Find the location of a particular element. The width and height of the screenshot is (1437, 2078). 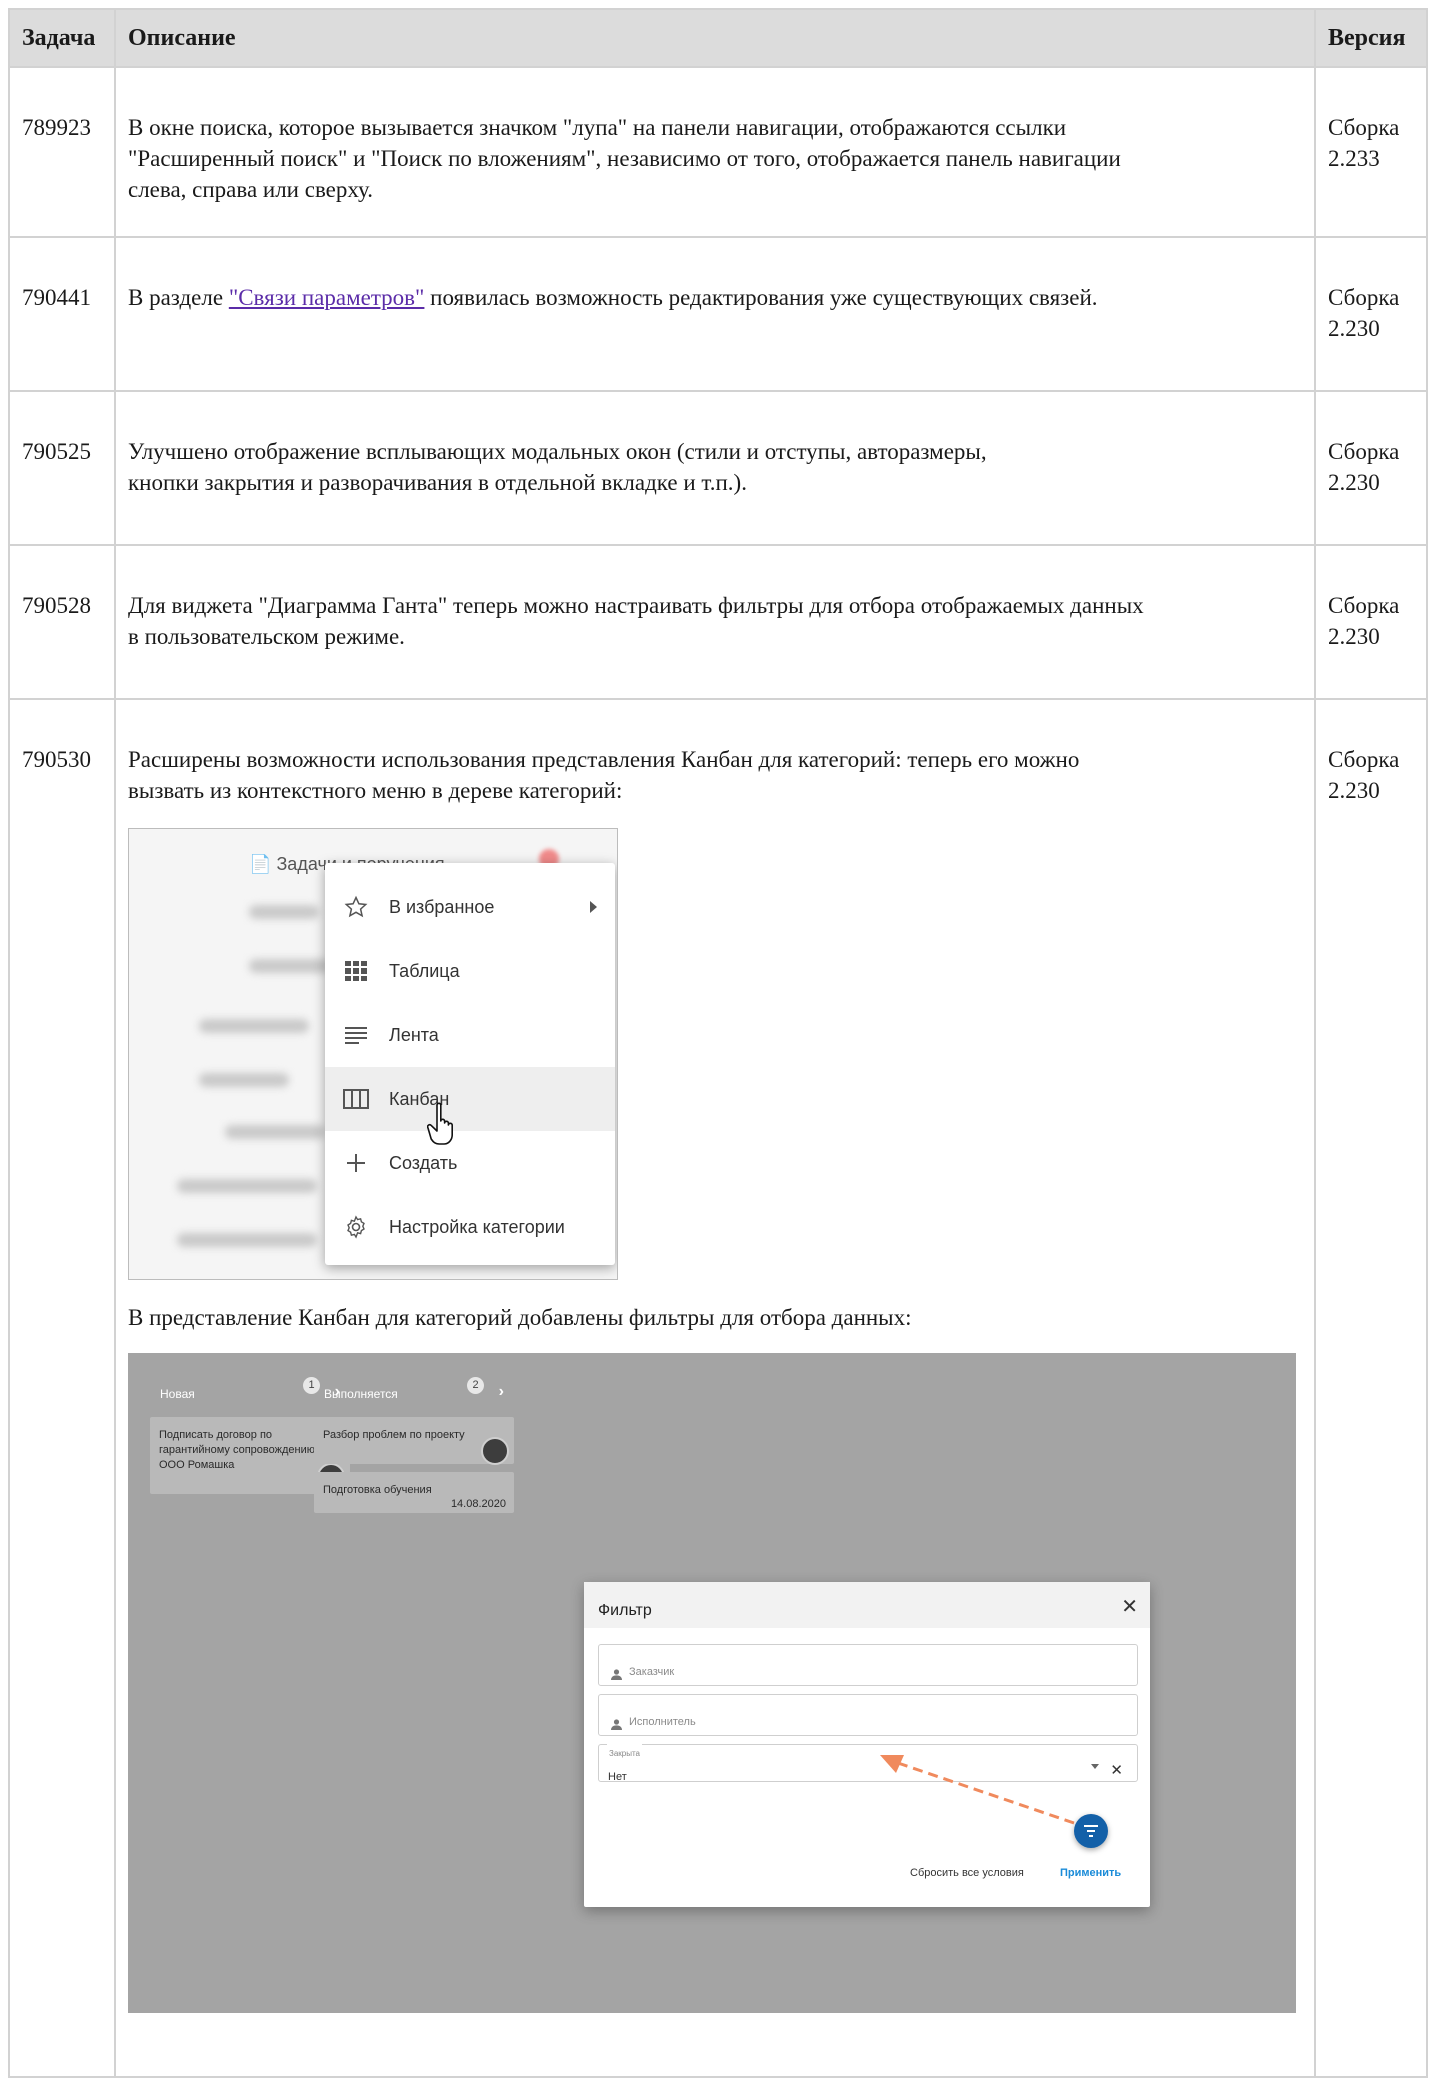

submenu-arrow-icon is located at coordinates (593, 907).